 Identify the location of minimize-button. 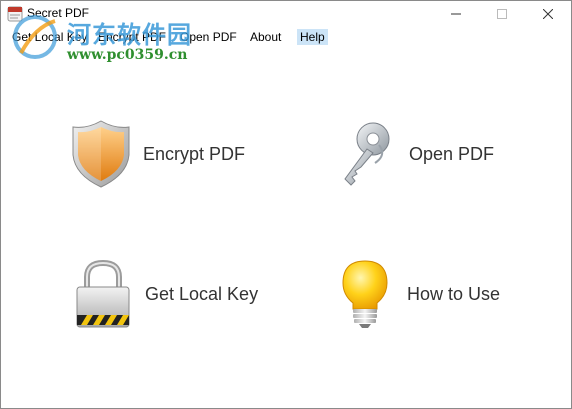
(456, 14).